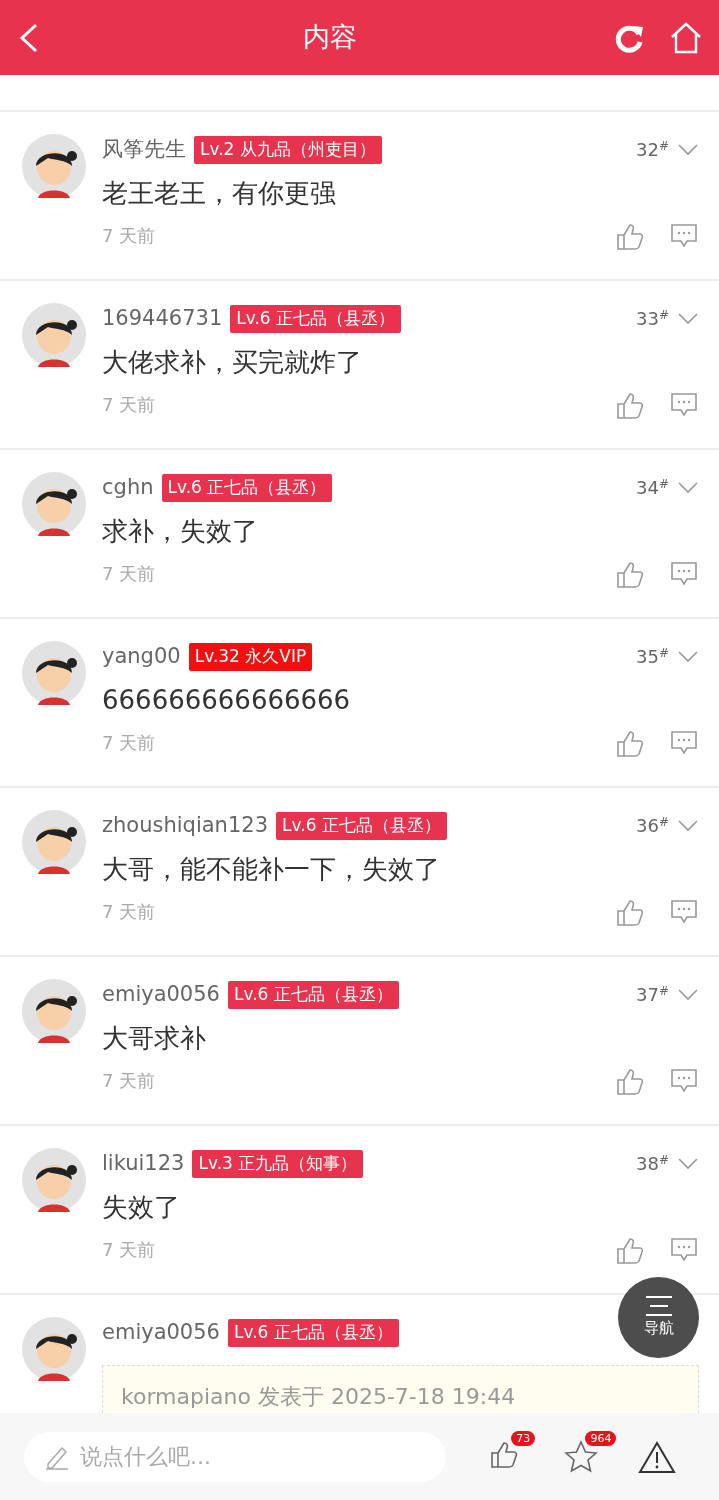 This screenshot has height=1500, width=719. What do you see at coordinates (656, 1456) in the screenshot?
I see `warning-icon` at bounding box center [656, 1456].